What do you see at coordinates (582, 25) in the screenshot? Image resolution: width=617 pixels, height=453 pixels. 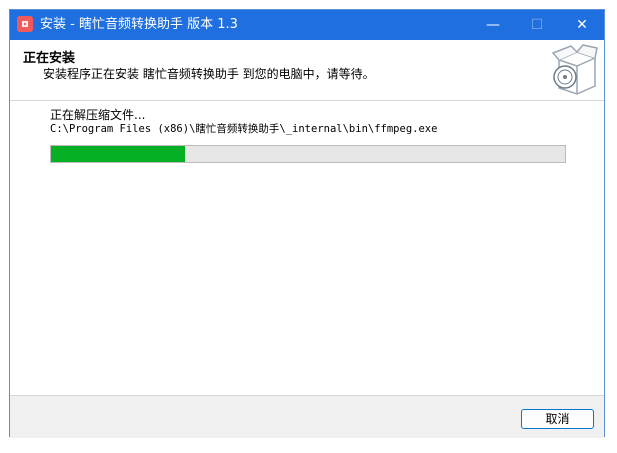 I see `close-button: ✕` at bounding box center [582, 25].